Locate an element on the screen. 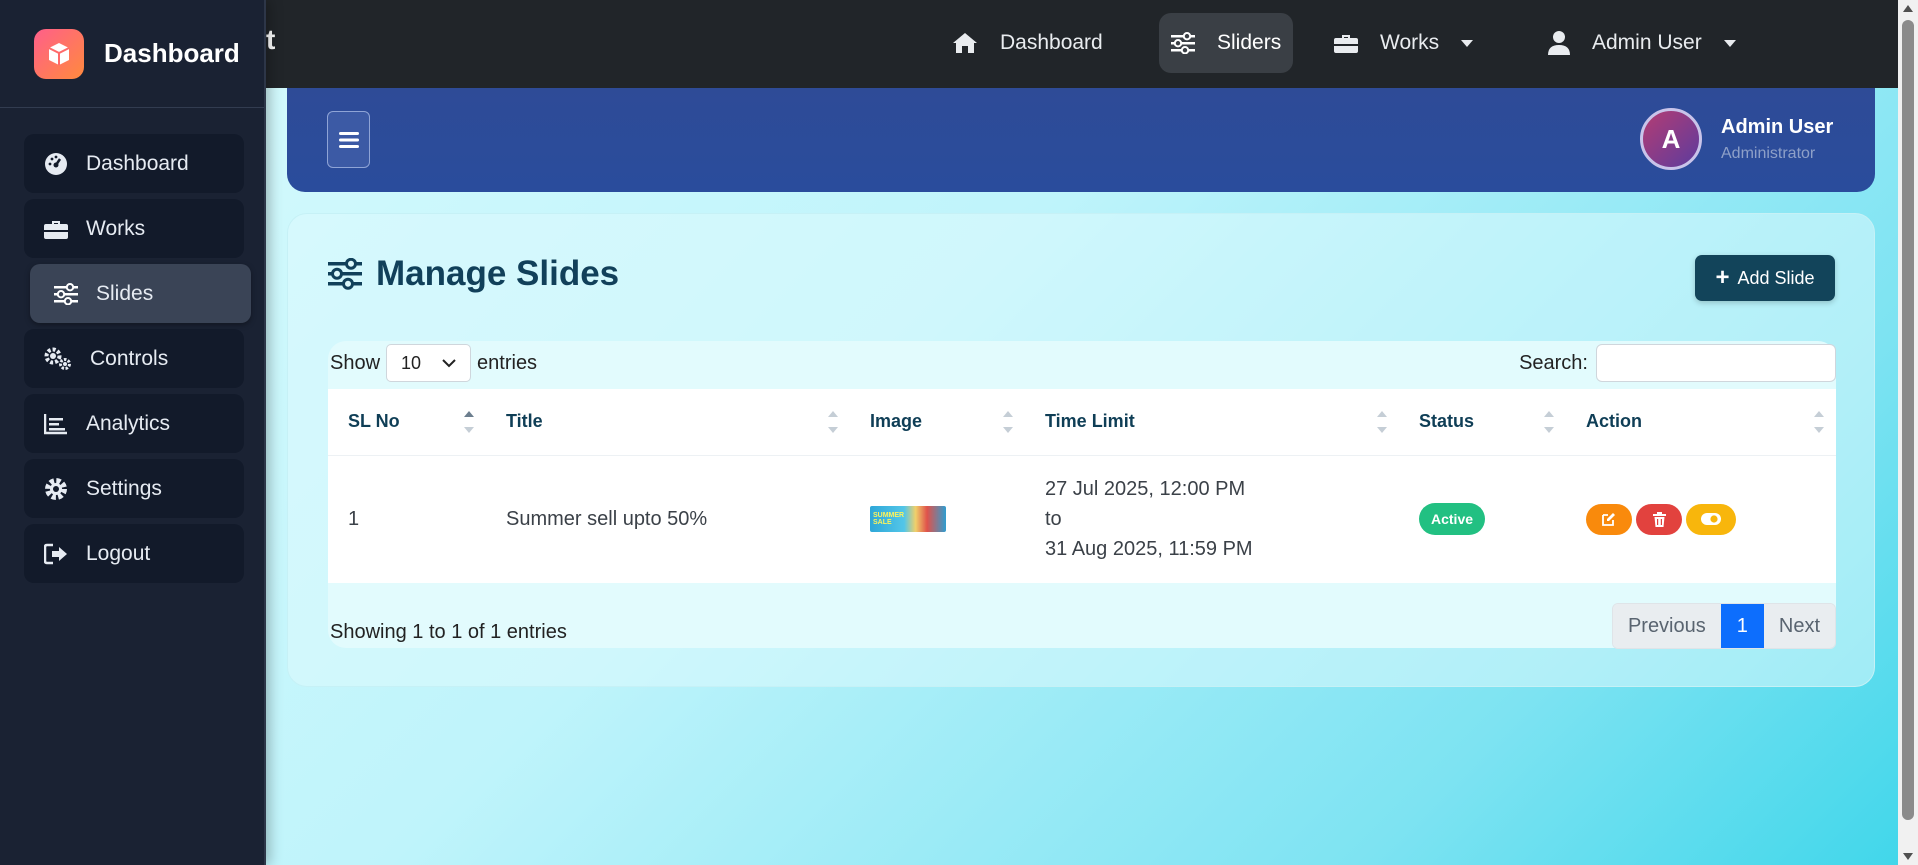 The image size is (1918, 865). cell-image: SUMMER SALE is located at coordinates (937, 519).